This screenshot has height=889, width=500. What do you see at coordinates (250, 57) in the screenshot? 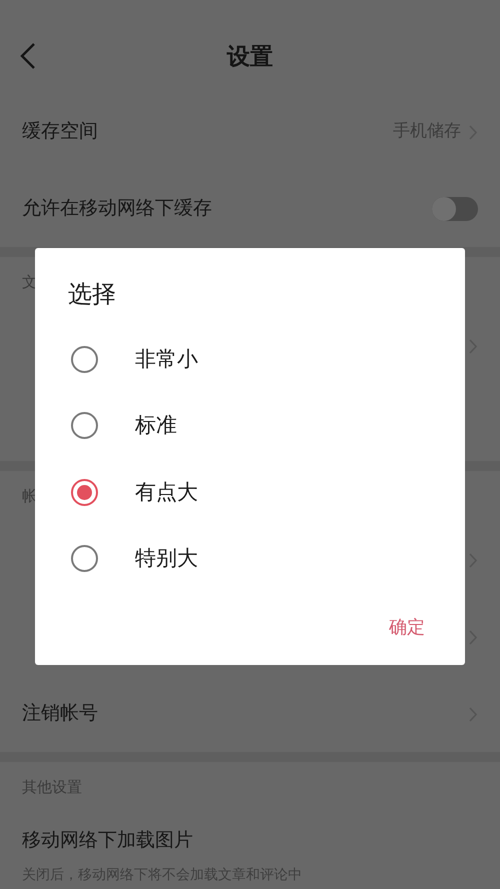
I see `page-title: 设置` at bounding box center [250, 57].